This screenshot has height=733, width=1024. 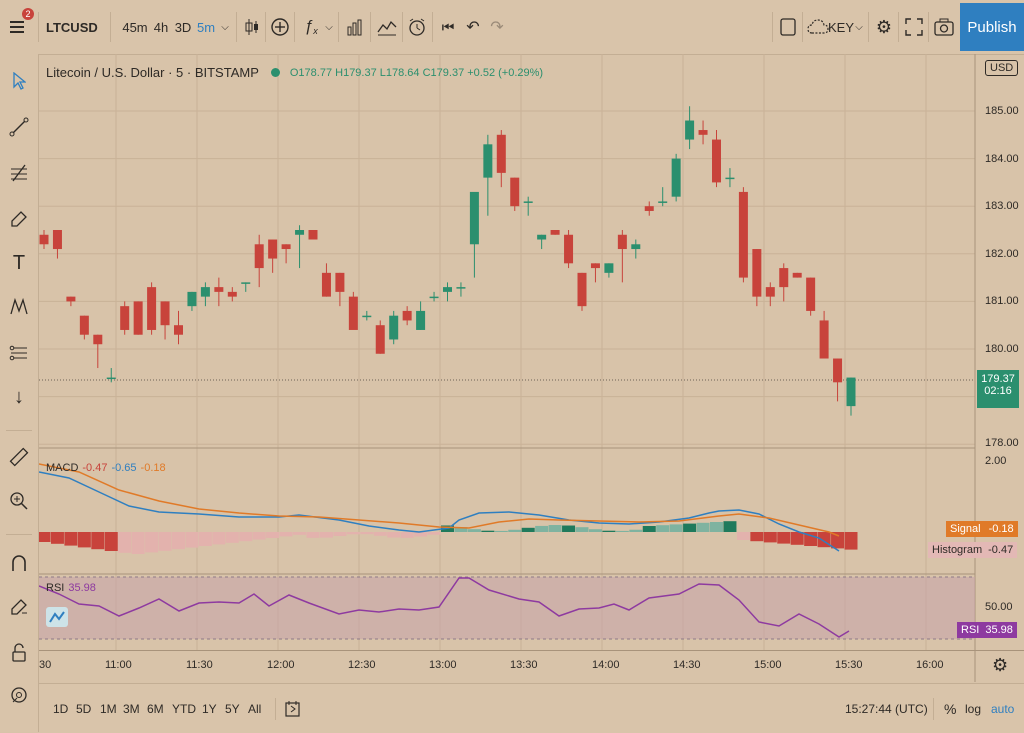 What do you see at coordinates (1002, 68) in the screenshot?
I see `currency-label: USD` at bounding box center [1002, 68].